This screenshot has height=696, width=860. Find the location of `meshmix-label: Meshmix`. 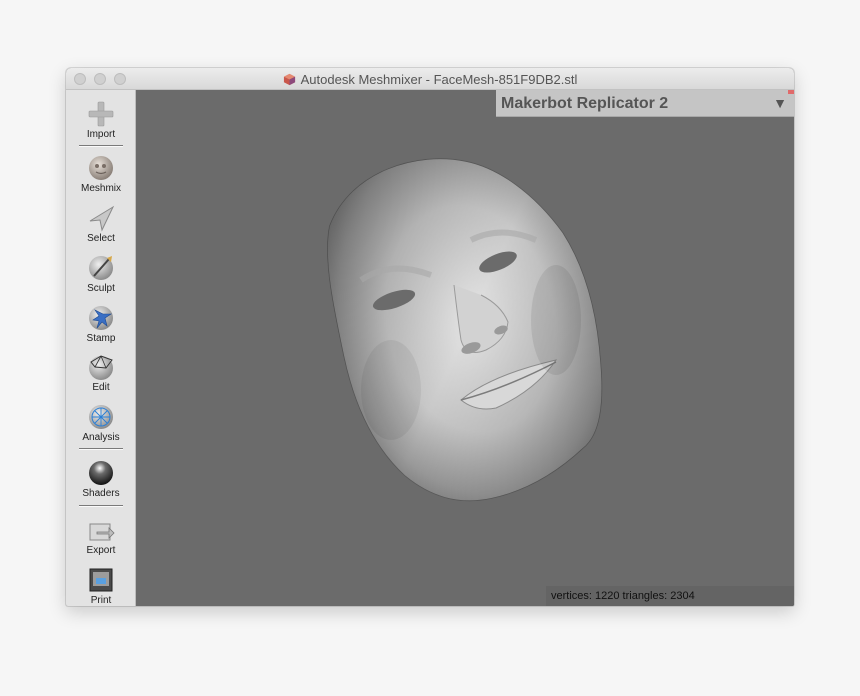

meshmix-label: Meshmix is located at coordinates (100, 188).